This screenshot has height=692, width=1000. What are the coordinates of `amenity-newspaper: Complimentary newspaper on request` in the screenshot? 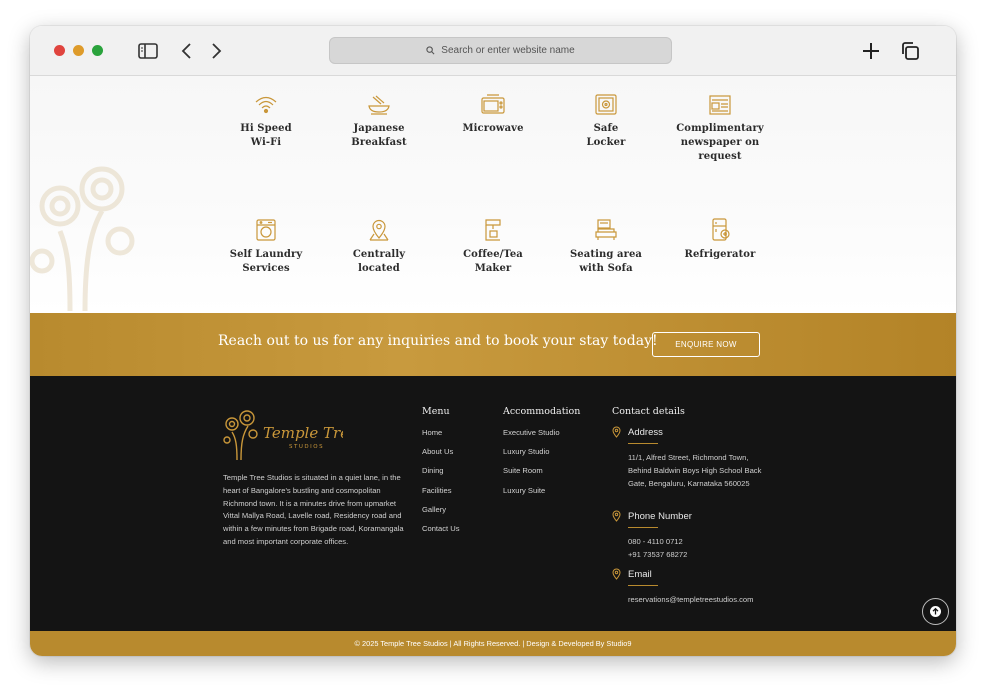 It's located at (720, 129).